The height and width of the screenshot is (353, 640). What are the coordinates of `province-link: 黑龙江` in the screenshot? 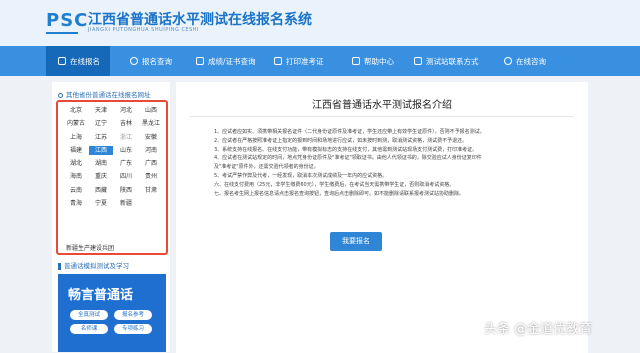 It's located at (151, 123).